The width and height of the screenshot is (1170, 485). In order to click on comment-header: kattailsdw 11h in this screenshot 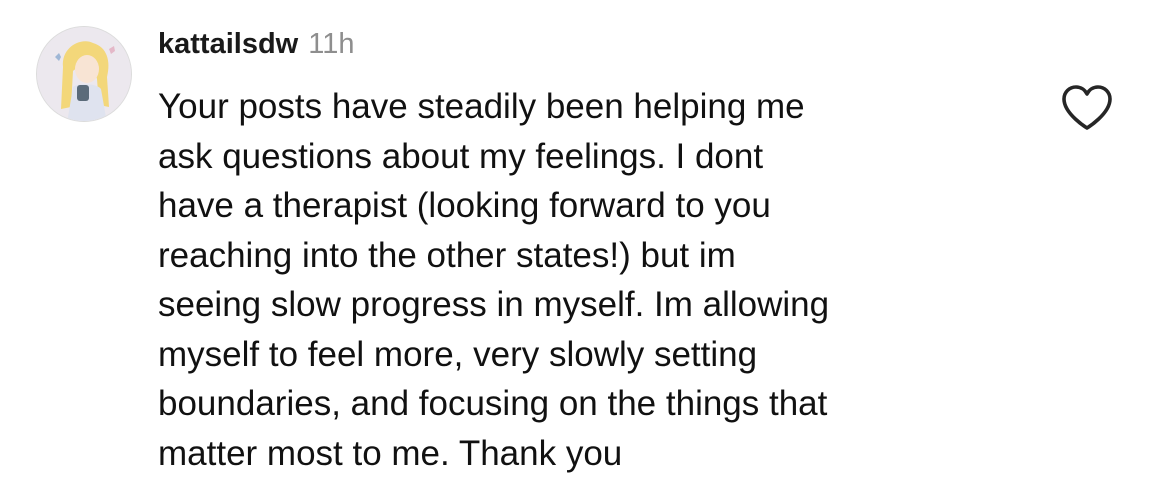, I will do `click(256, 48)`.